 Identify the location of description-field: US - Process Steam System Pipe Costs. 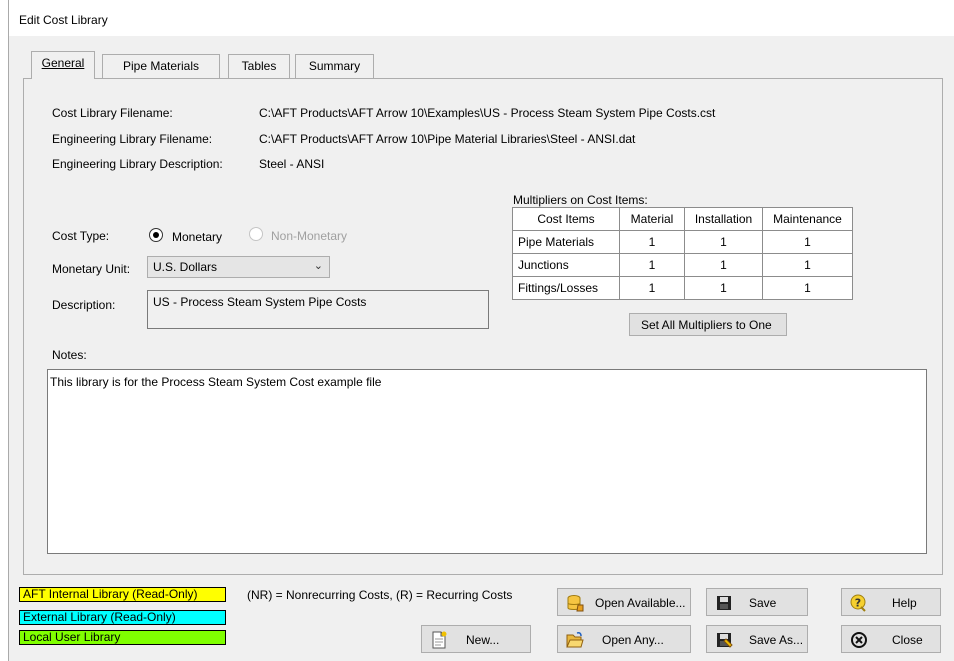
(318, 309).